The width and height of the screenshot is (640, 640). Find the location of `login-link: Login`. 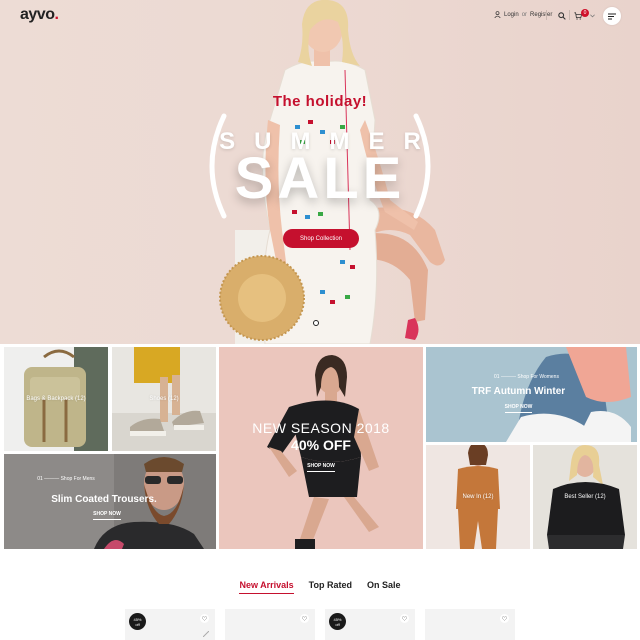

login-link: Login is located at coordinates (511, 15).